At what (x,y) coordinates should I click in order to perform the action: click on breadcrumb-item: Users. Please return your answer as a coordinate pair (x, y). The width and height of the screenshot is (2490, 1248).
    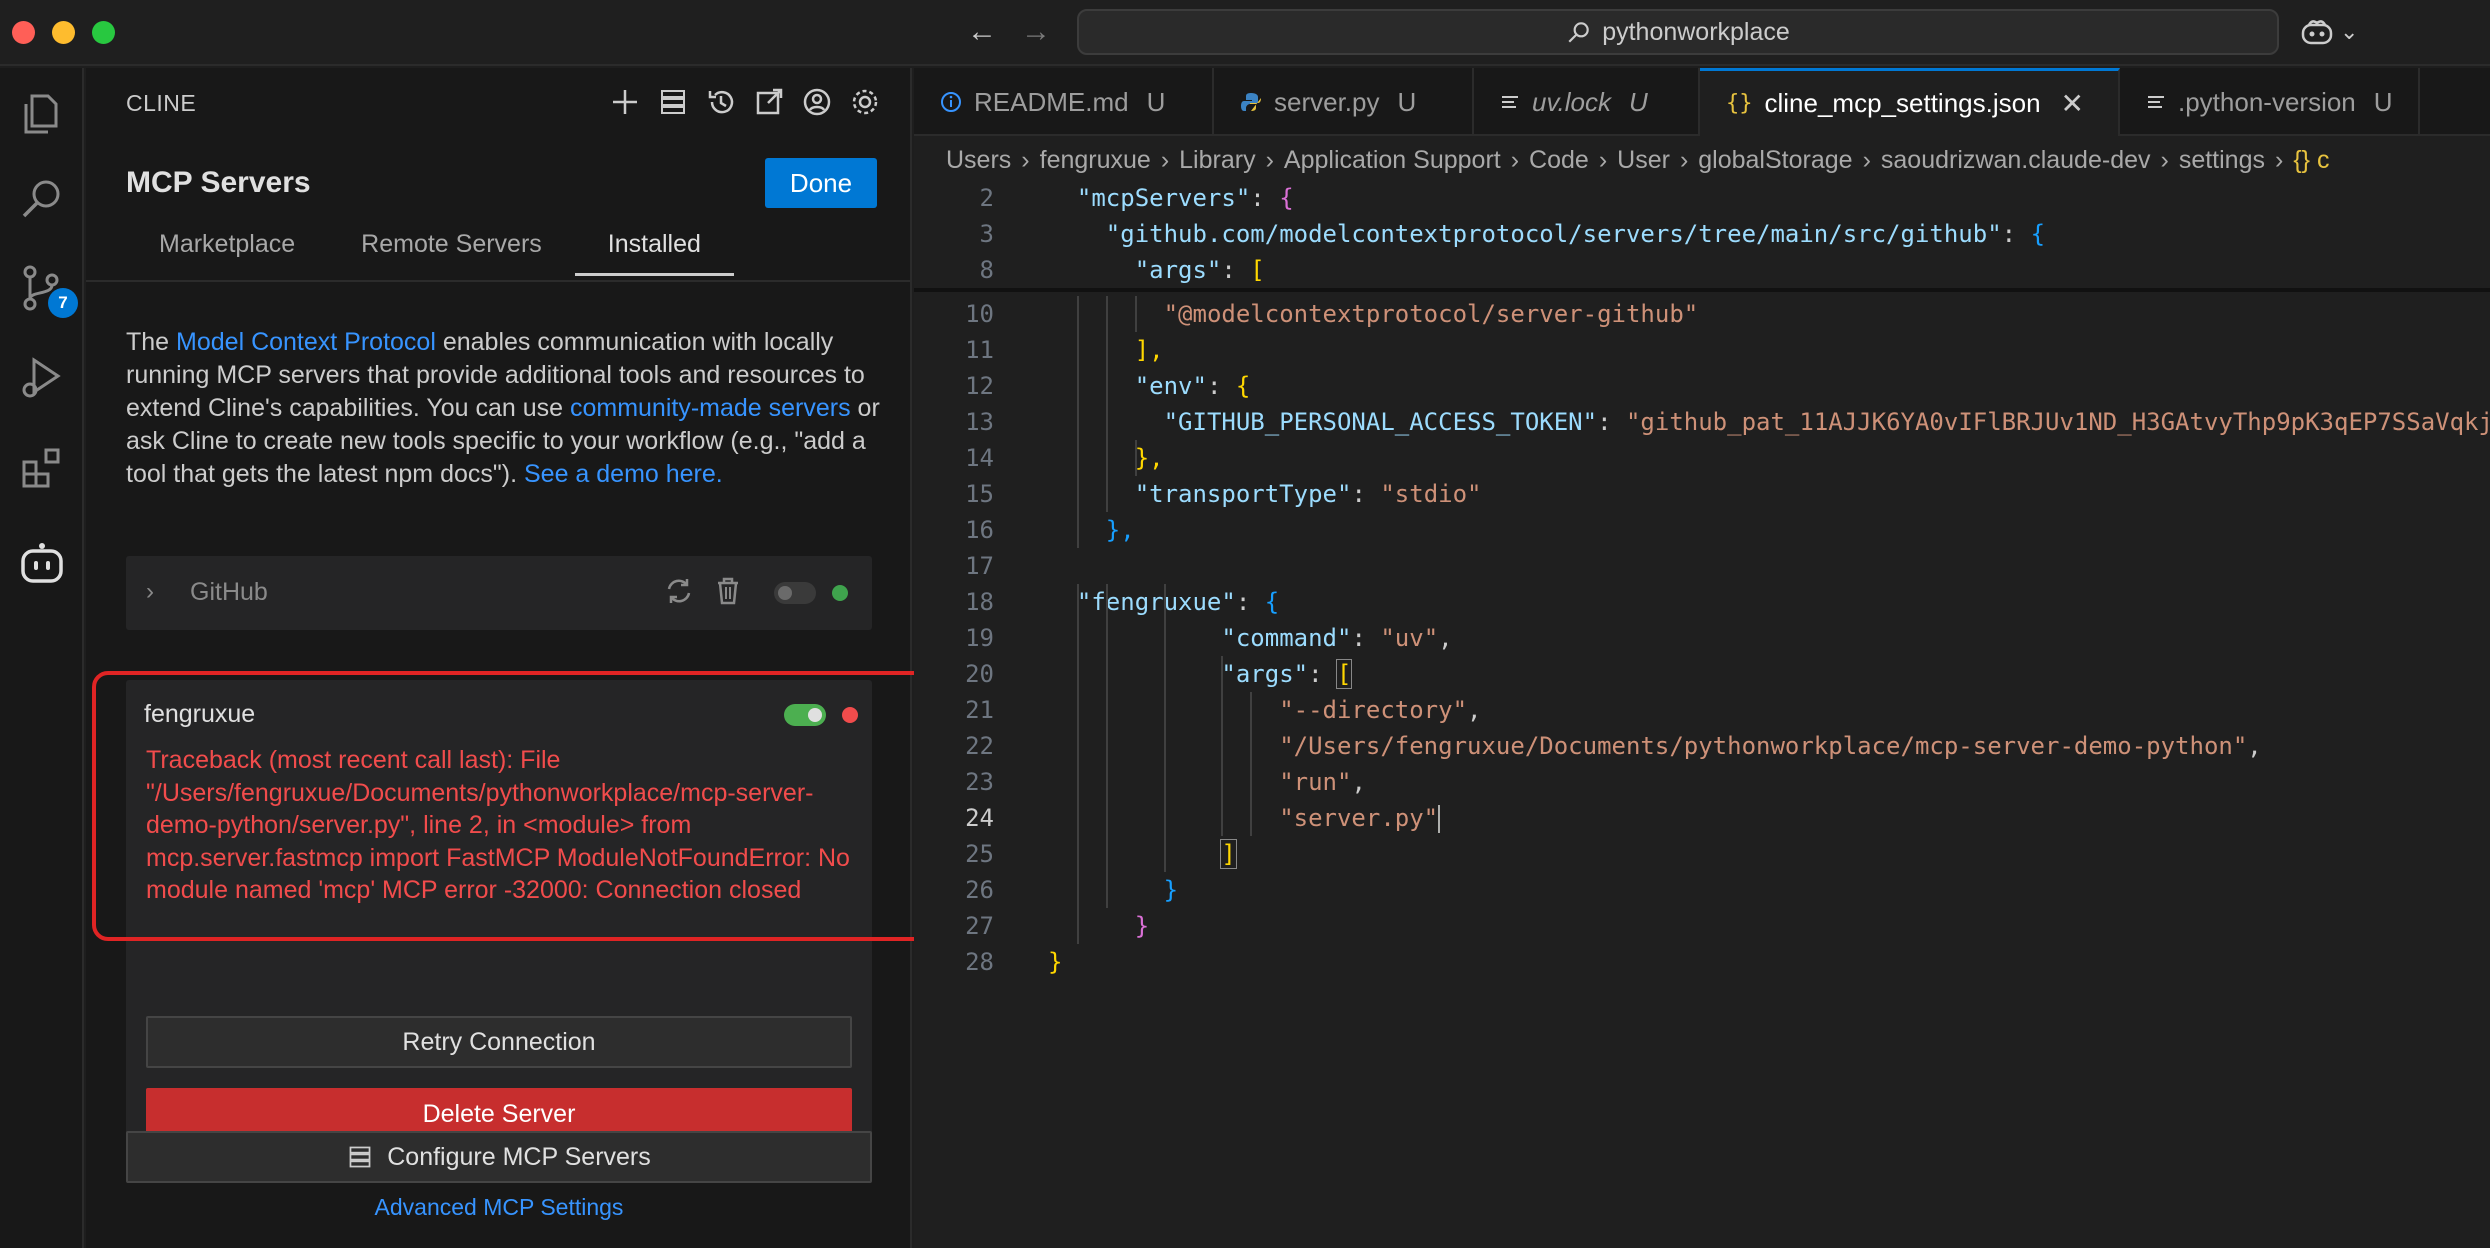
    Looking at the image, I should click on (978, 160).